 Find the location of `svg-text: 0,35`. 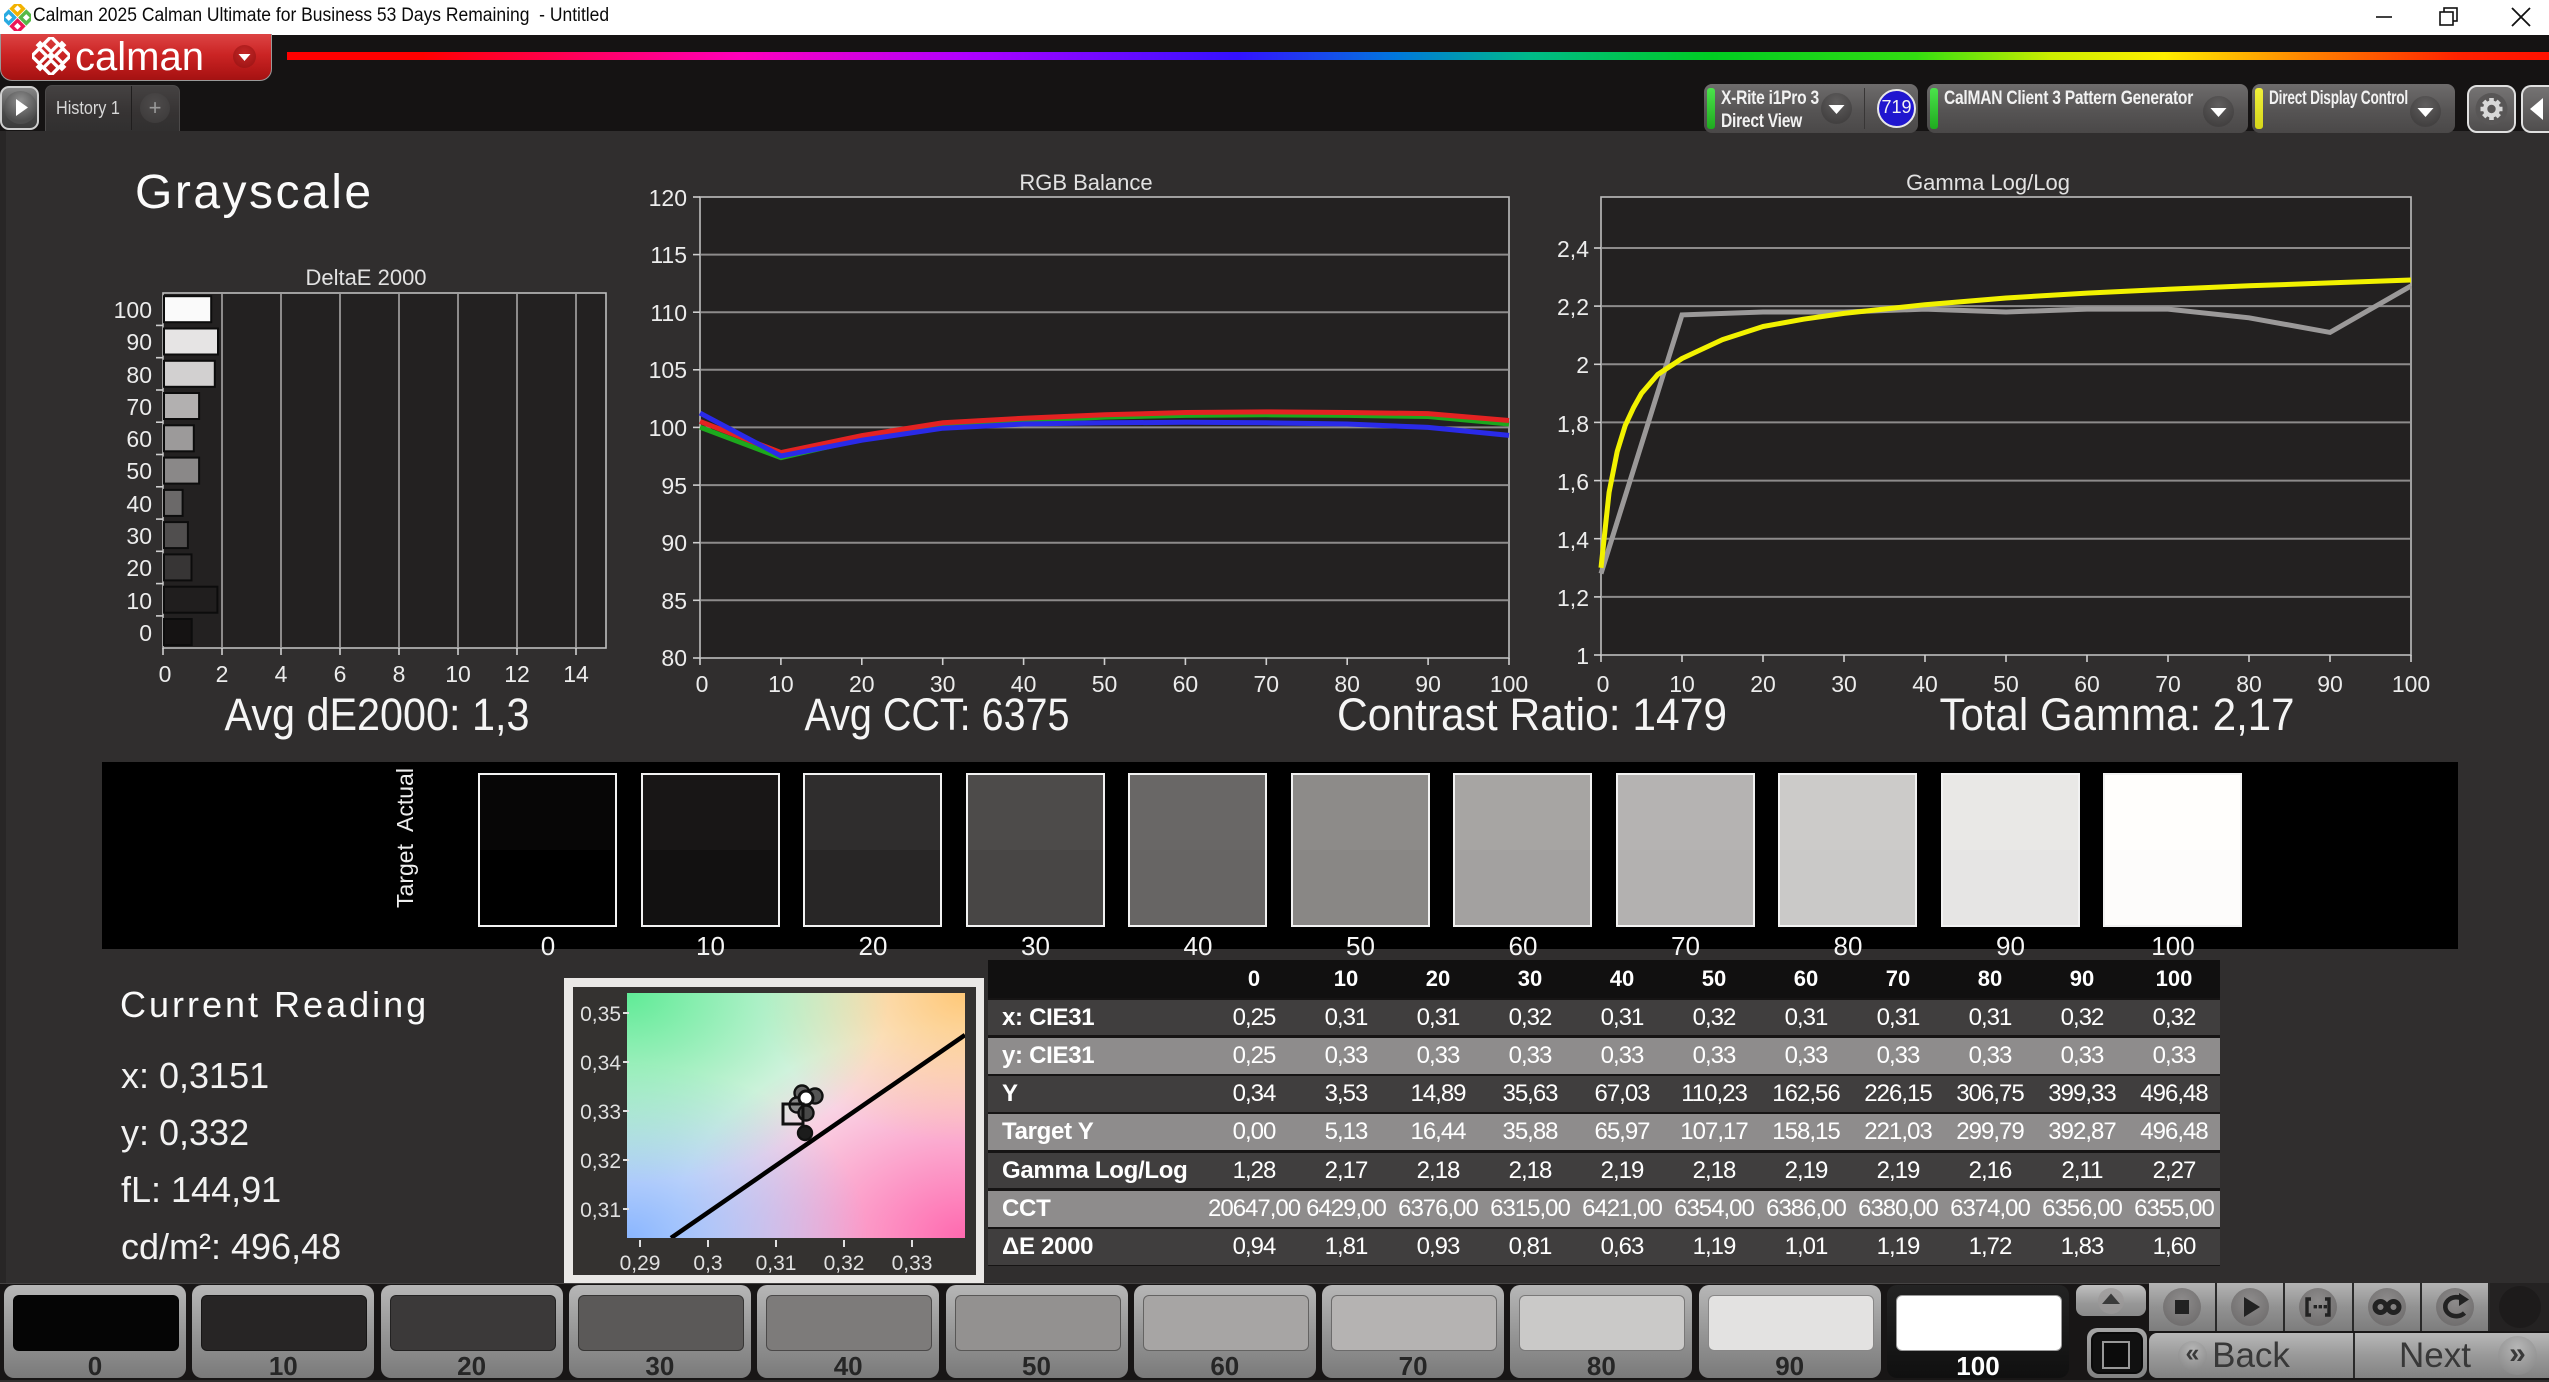

svg-text: 0,35 is located at coordinates (600, 1014).